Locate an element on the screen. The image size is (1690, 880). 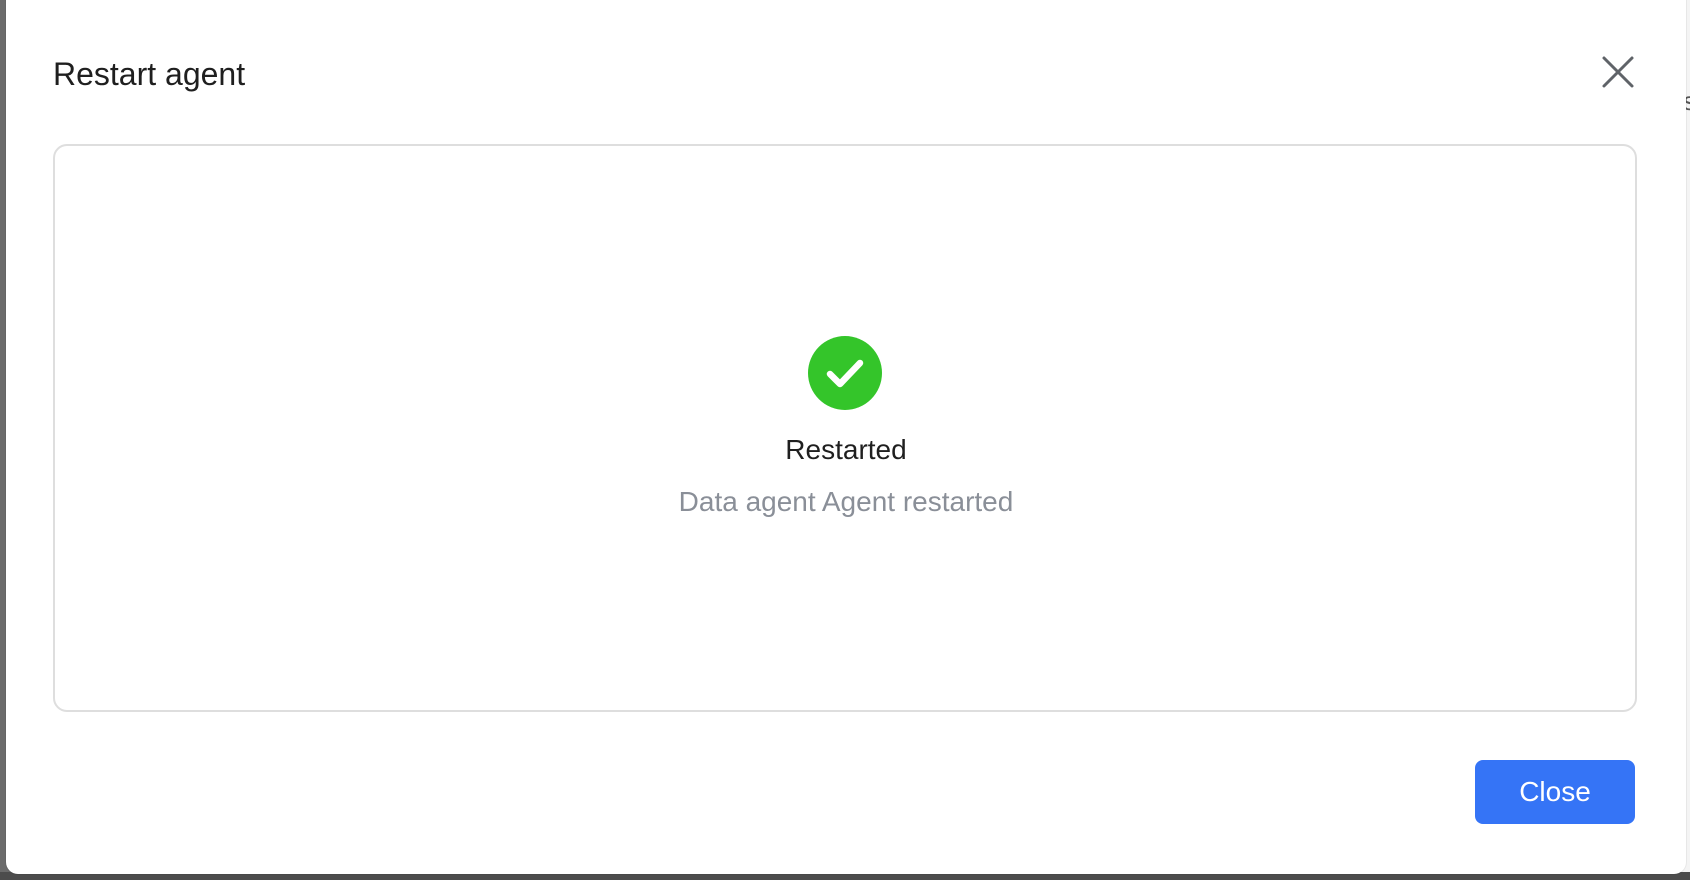
close-icon is located at coordinates (1618, 72).